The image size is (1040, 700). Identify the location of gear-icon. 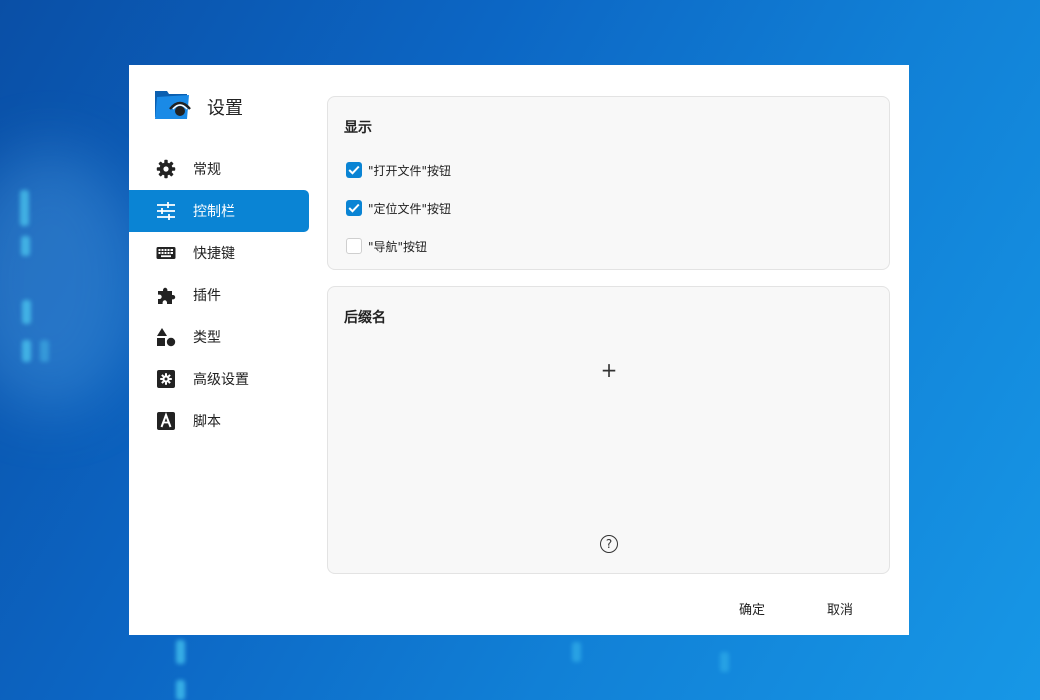
(166, 169).